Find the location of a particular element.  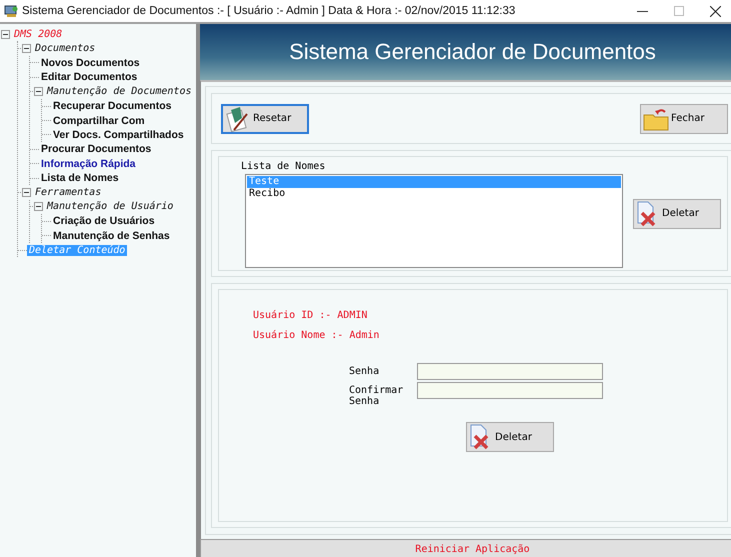

tree-item: Manutenção de Senhas is located at coordinates (111, 236).